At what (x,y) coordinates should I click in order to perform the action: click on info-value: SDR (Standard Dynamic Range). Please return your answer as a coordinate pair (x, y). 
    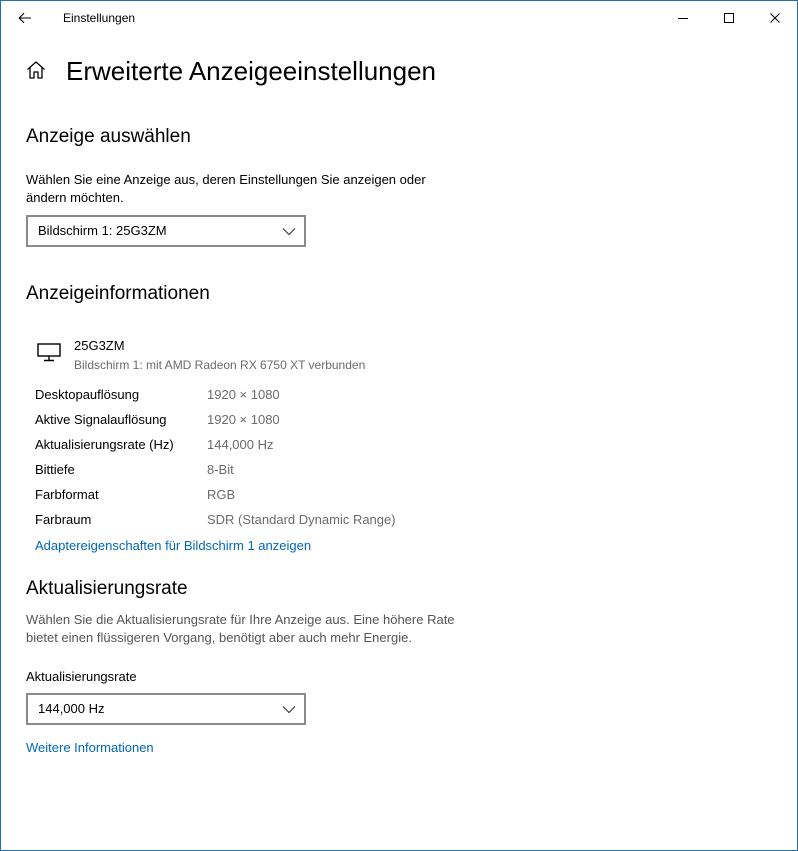
    Looking at the image, I should click on (301, 519).